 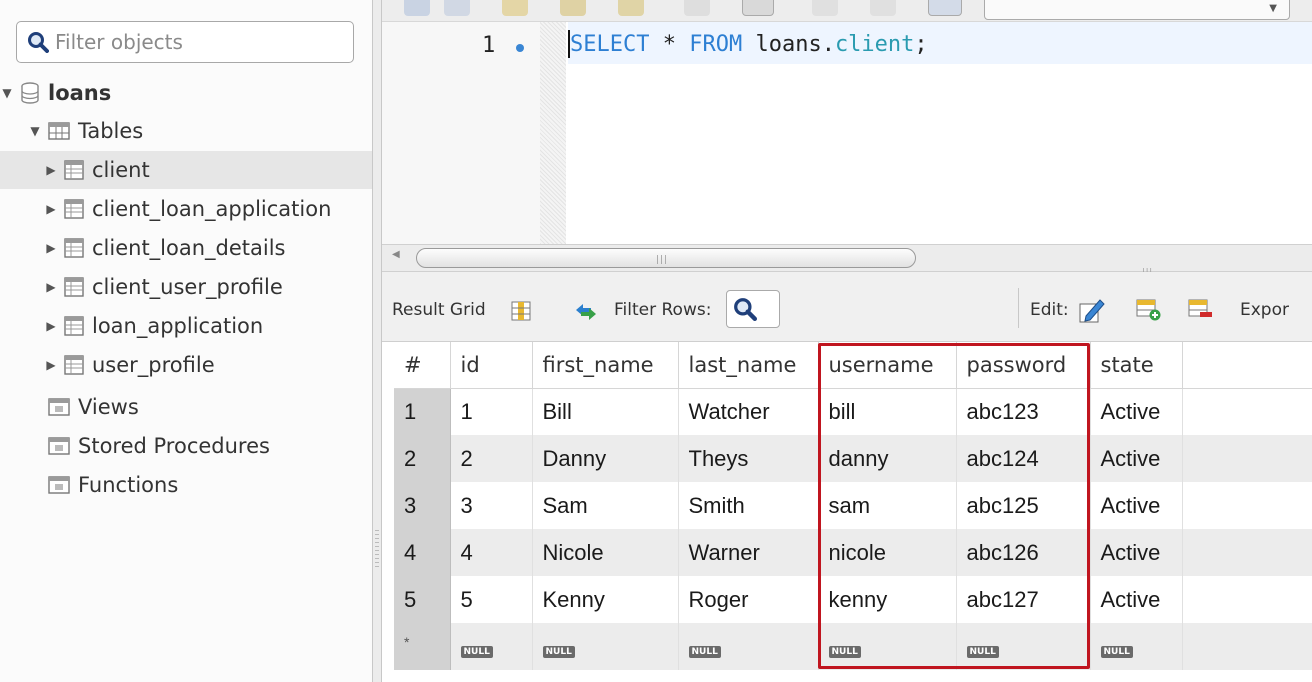 I want to click on cell-username: danny, so click(x=887, y=458).